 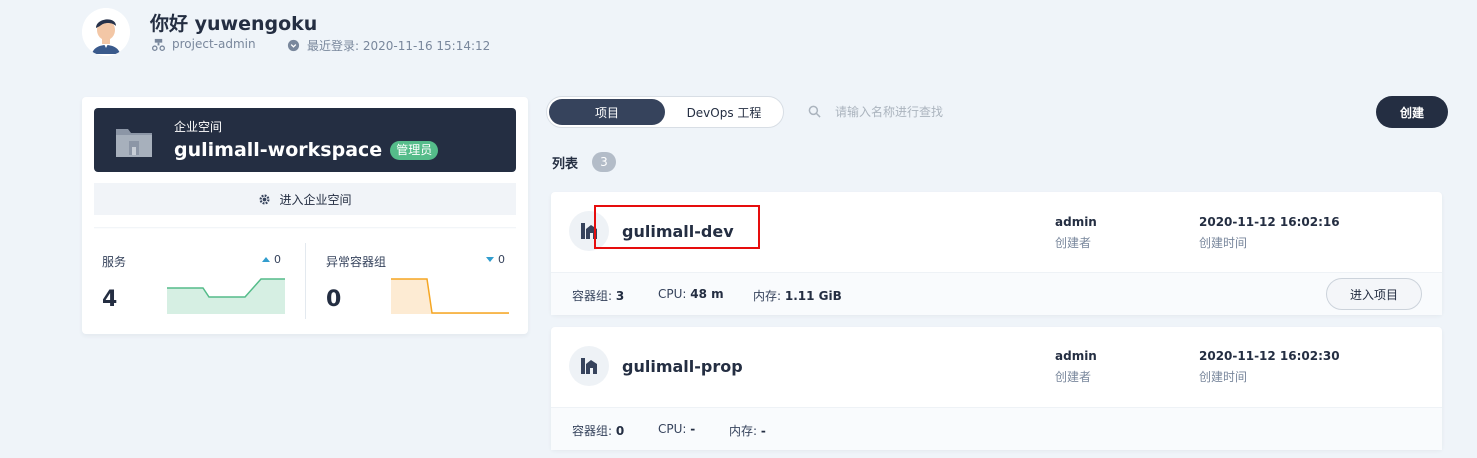 I want to click on admin-badge: 管理员, so click(x=414, y=150).